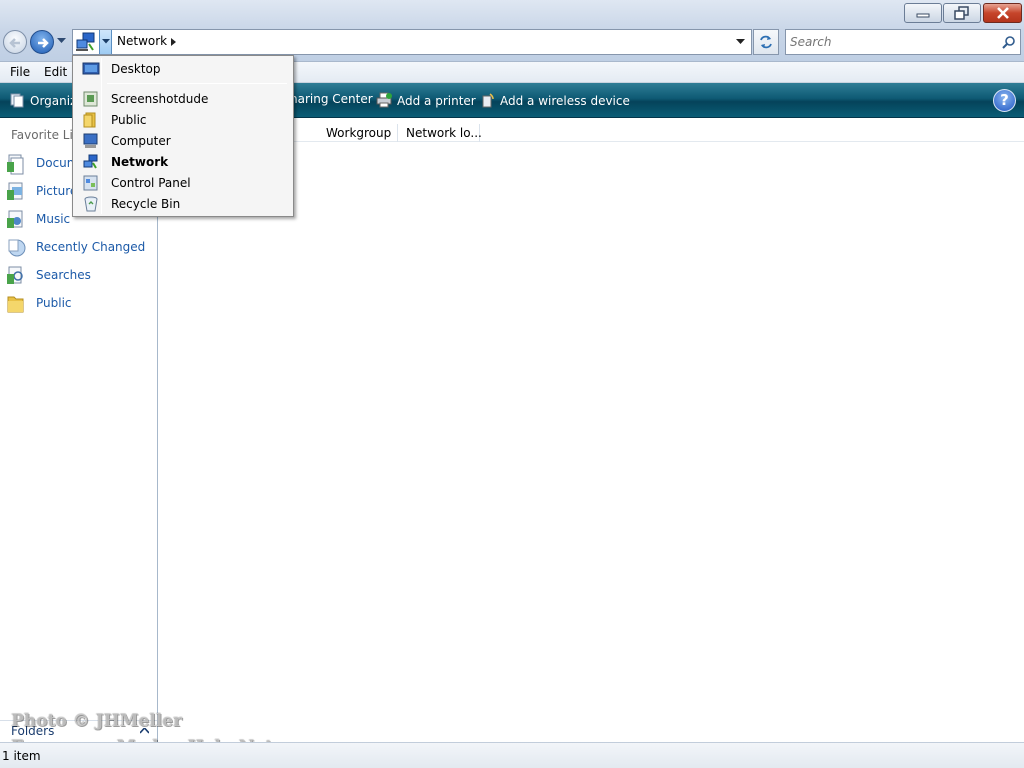 The height and width of the screenshot is (768, 1024). I want to click on favorite-links-title: Favorite Lin, so click(46, 135).